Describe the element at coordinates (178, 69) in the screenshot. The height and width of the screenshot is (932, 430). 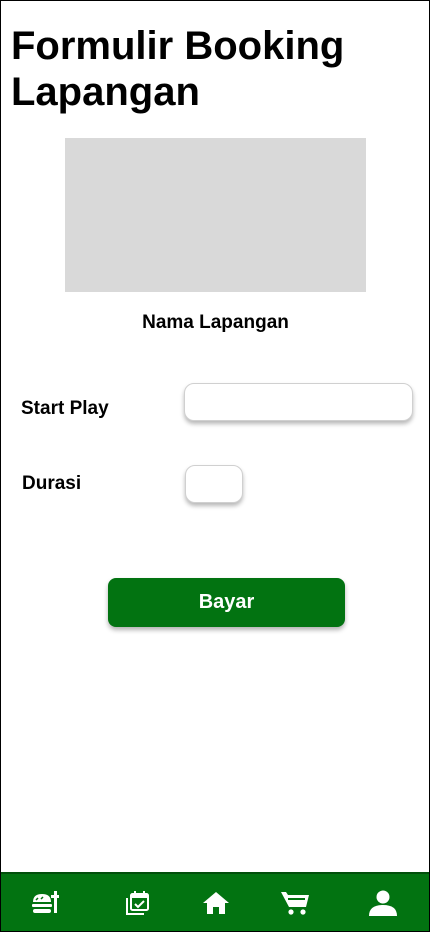
I see `page-title: Formulir Booking Lapangan` at that location.